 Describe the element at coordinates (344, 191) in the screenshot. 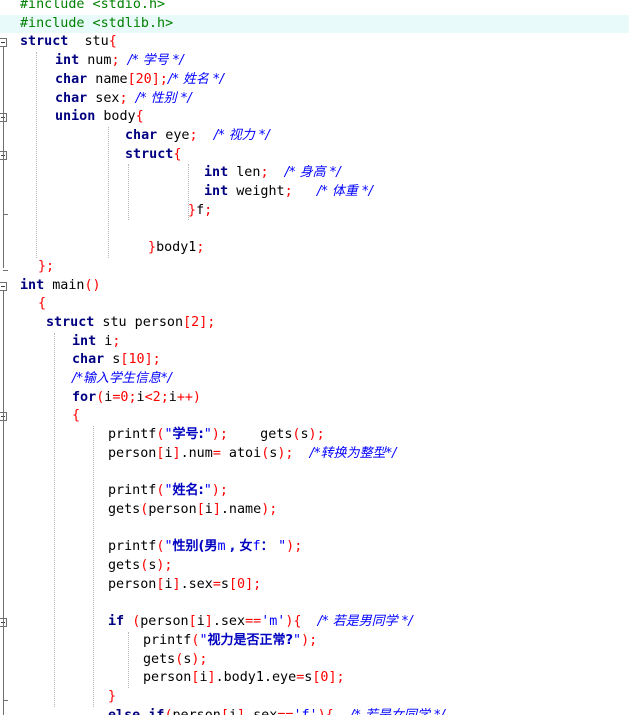

I see `code-comment: /* 体重 */` at that location.